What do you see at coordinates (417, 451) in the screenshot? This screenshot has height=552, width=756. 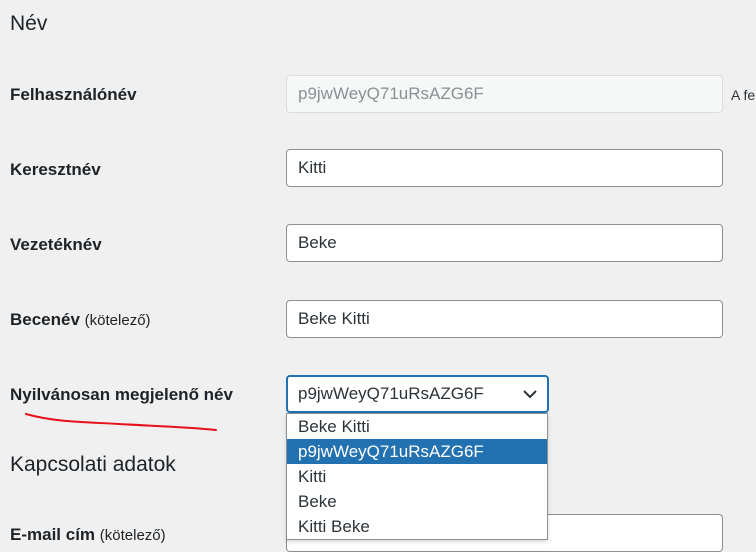 I see `dropdown-option-selected: p9jwWeyQ71uRsAZG6F` at bounding box center [417, 451].